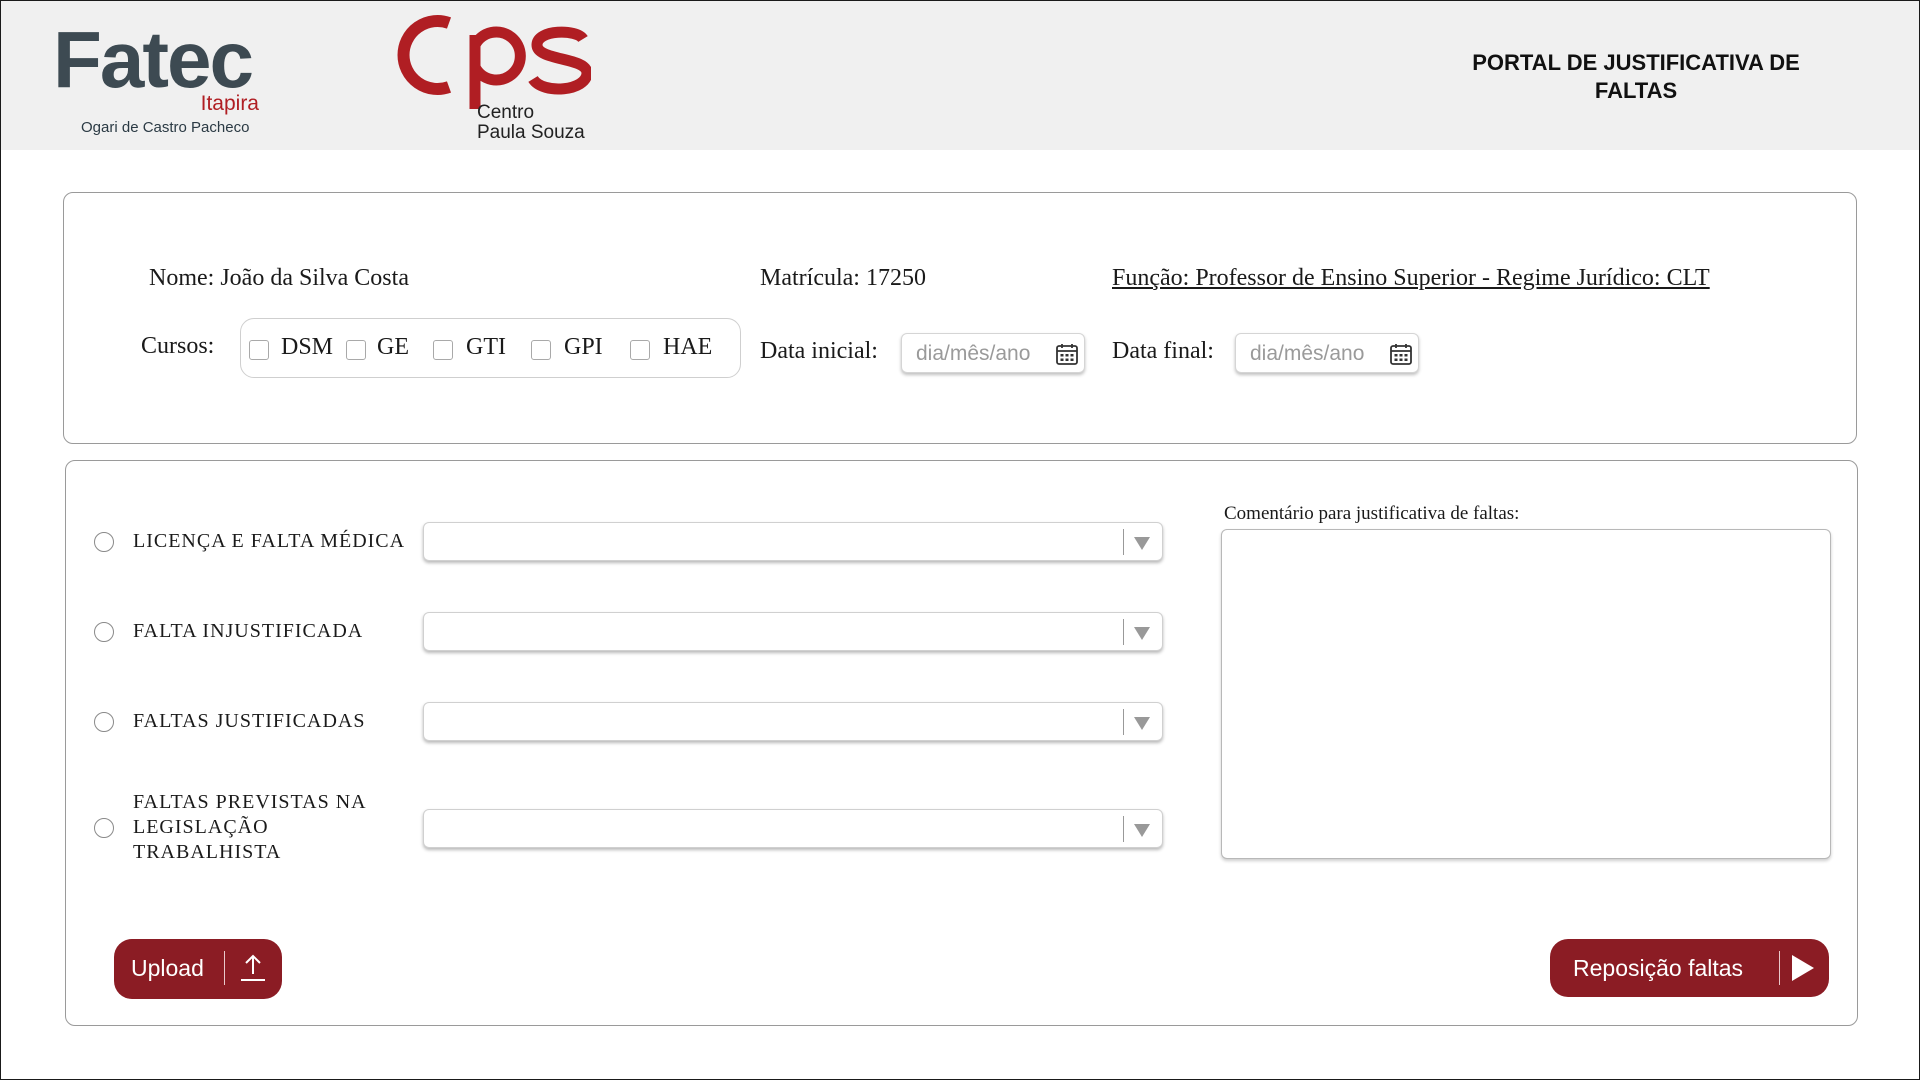 This screenshot has width=1920, height=1080. I want to click on matricula-text: Matrícula: 17250, so click(843, 278).